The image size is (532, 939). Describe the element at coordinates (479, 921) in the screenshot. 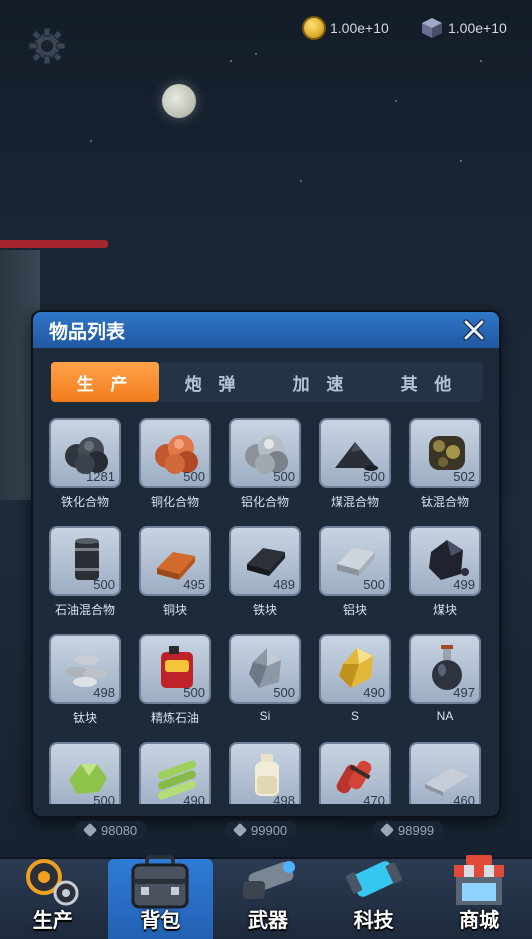

I see `nav-label: 商城` at that location.